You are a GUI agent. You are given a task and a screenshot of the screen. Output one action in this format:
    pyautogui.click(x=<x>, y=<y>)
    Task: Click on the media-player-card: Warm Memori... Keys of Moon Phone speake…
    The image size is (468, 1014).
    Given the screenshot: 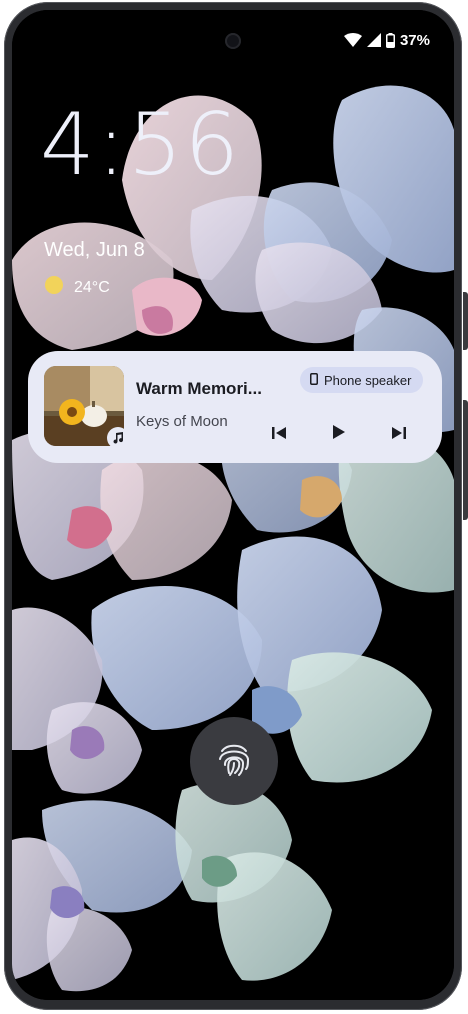 What is the action you would take?
    pyautogui.click(x=235, y=407)
    